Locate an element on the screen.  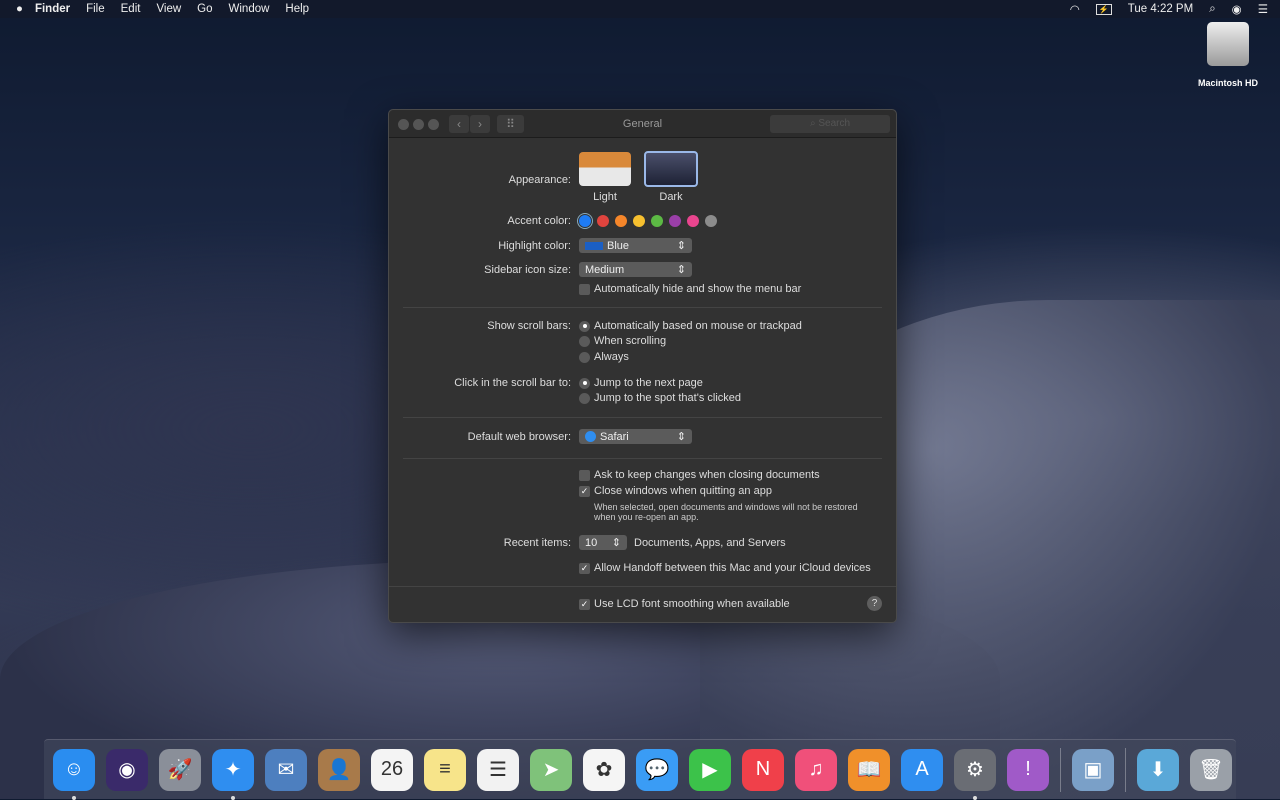
appearance-light-option: Light is located at coordinates (605, 177).